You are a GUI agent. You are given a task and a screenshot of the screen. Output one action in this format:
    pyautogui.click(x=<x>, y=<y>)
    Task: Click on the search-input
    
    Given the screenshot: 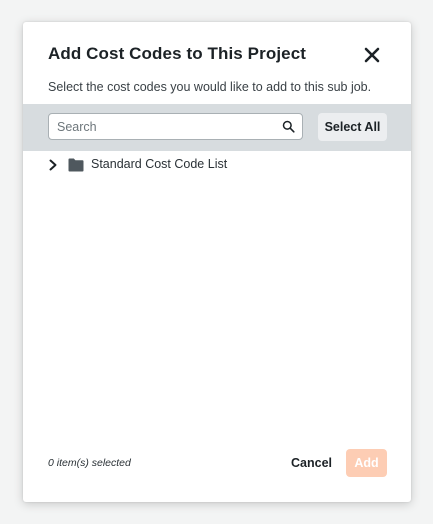 What is the action you would take?
    pyautogui.click(x=164, y=126)
    